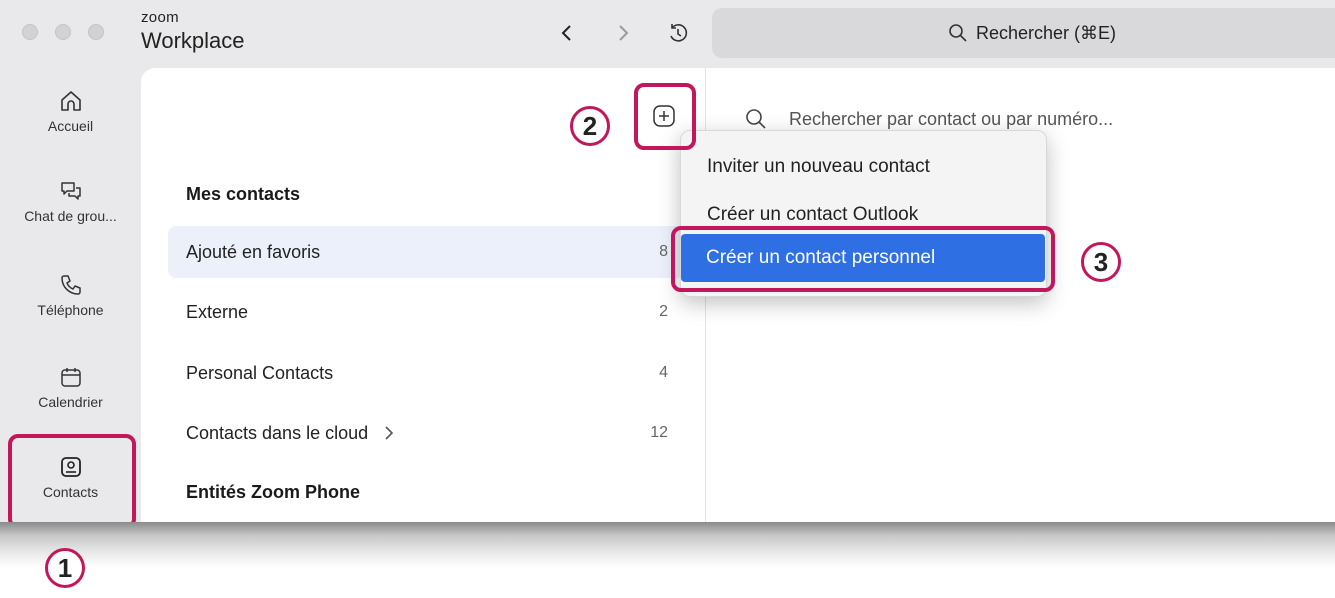 This screenshot has height=598, width=1335. I want to click on history-button, so click(678, 33).